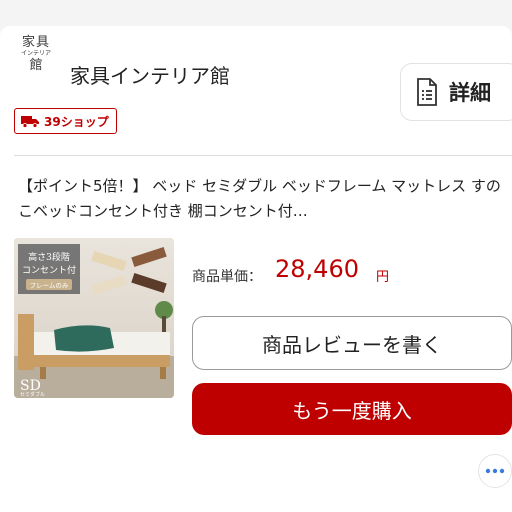 The image size is (512, 512). What do you see at coordinates (49, 257) in the screenshot?
I see `image-heading: 高さ3段階` at bounding box center [49, 257].